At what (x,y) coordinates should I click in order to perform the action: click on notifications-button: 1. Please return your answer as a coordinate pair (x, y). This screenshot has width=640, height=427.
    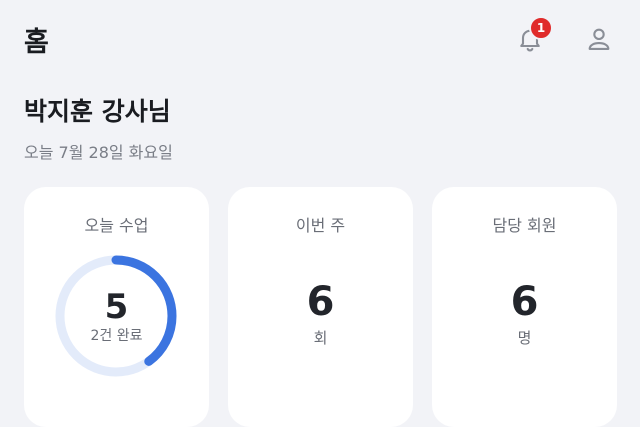
    Looking at the image, I should click on (531, 37).